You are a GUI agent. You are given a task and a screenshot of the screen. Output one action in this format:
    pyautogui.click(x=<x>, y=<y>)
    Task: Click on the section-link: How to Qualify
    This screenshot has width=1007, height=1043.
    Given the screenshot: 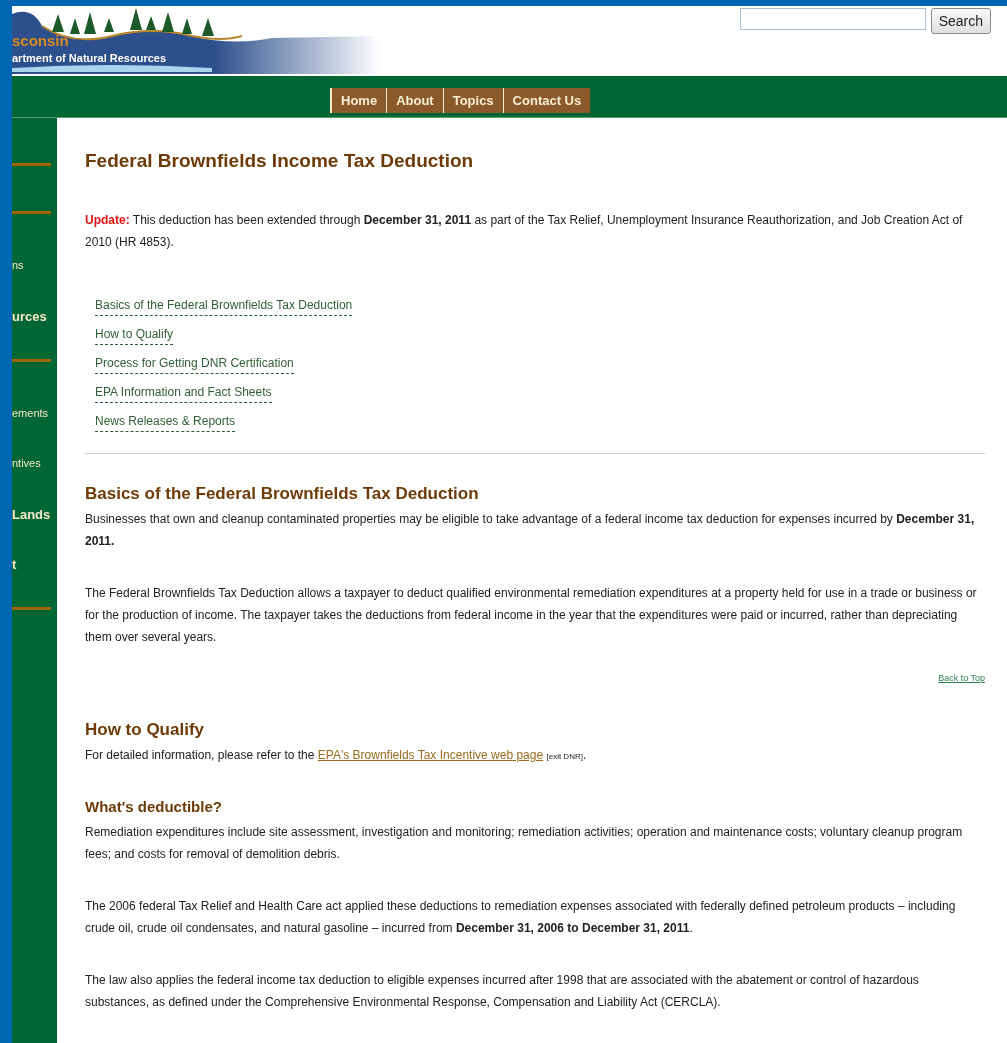 What is the action you would take?
    pyautogui.click(x=134, y=336)
    